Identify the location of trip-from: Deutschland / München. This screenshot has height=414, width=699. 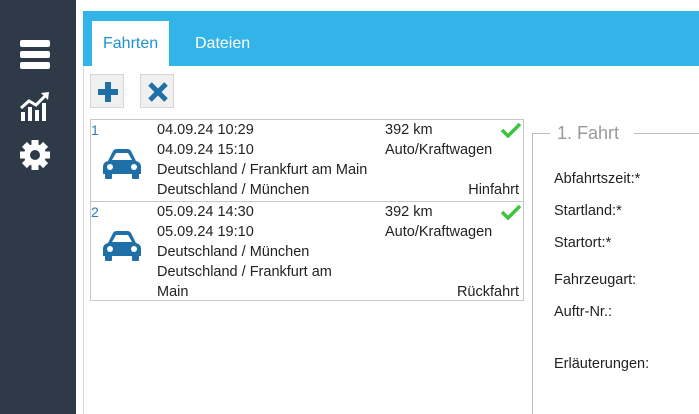
(233, 252).